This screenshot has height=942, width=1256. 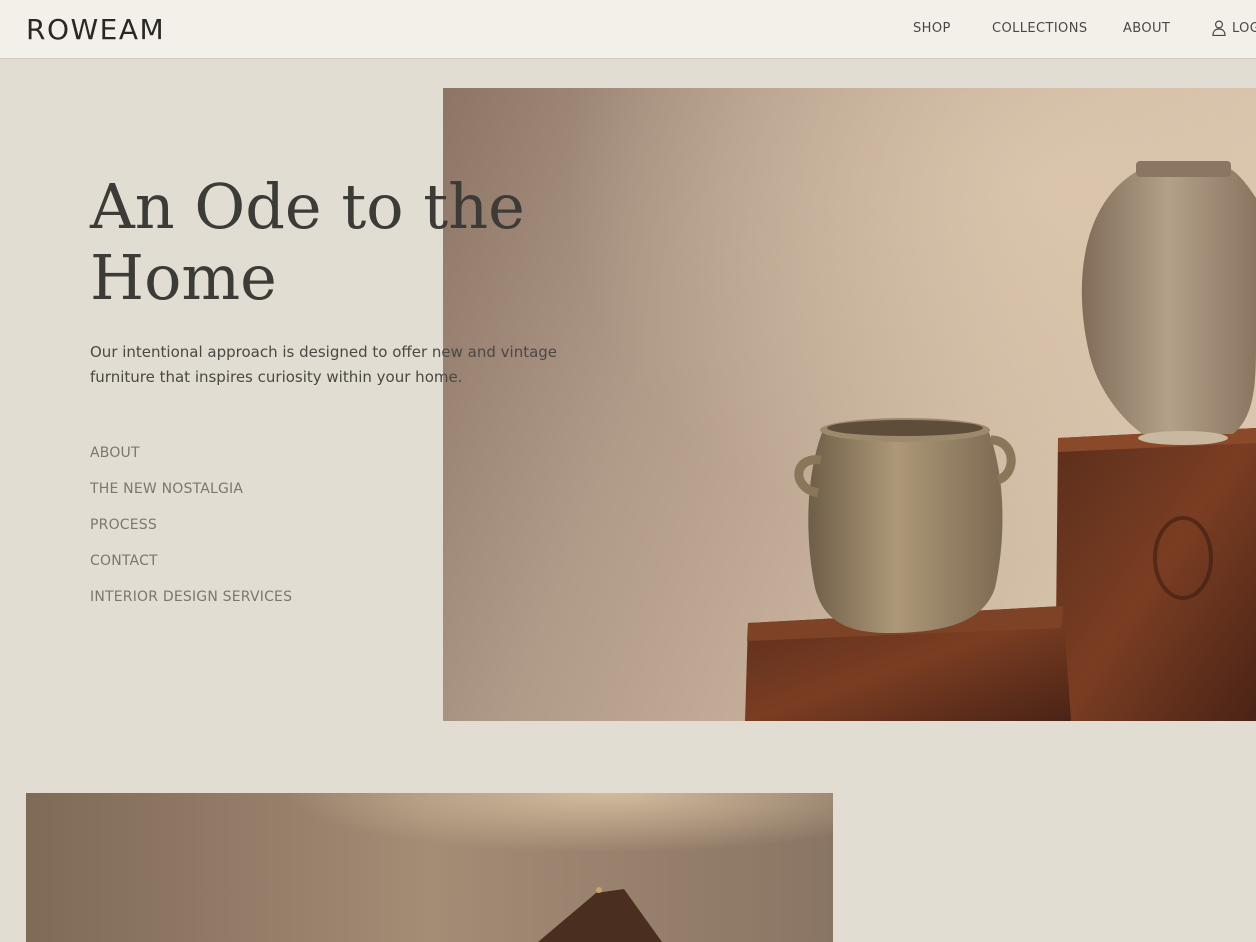 What do you see at coordinates (191, 607) in the screenshot?
I see `side-nav-interior-design-services: INTERIOR DESIGN SERVICES` at bounding box center [191, 607].